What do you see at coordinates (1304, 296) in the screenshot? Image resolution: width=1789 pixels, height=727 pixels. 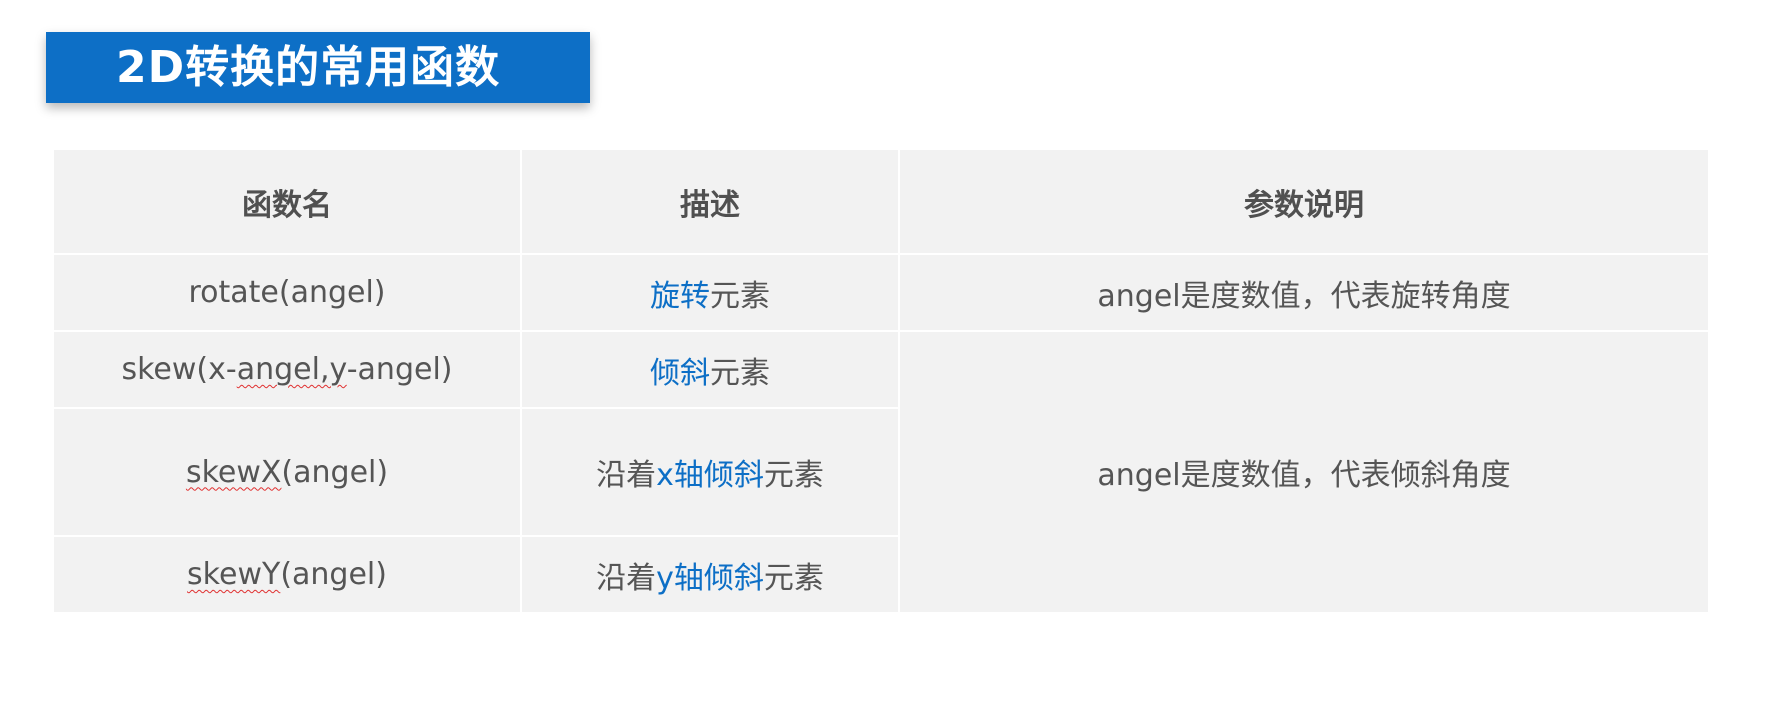 I see `parameter-text: angel是度数值，代表旋转角度` at bounding box center [1304, 296].